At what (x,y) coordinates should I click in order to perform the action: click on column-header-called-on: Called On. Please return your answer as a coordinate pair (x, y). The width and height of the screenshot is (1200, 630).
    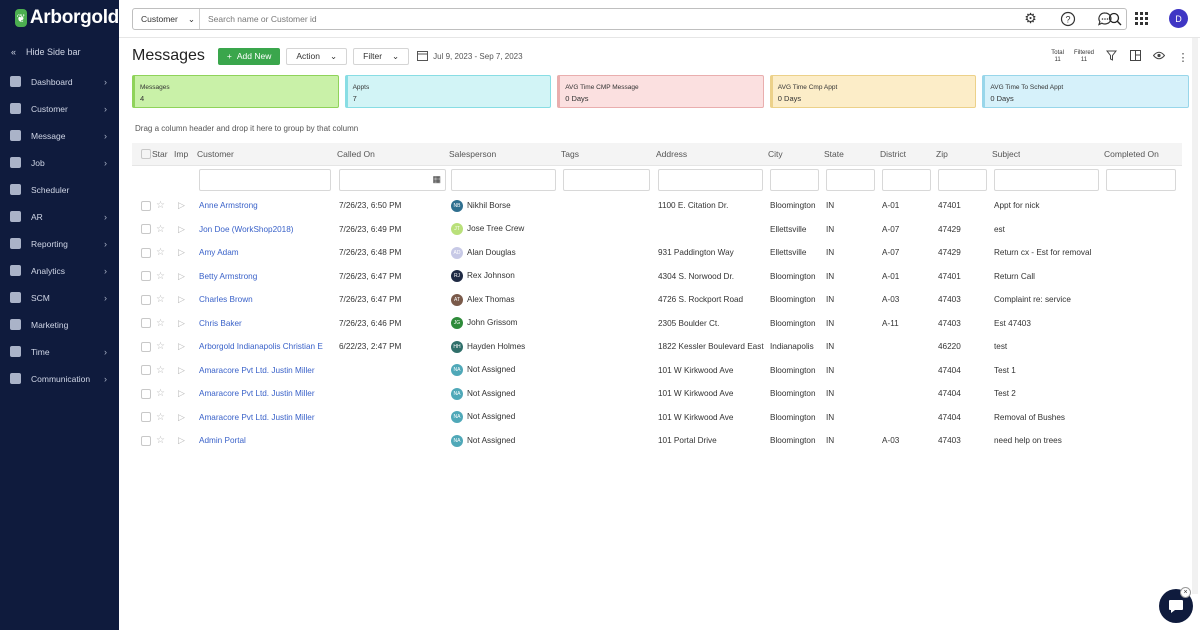
    Looking at the image, I should click on (356, 154).